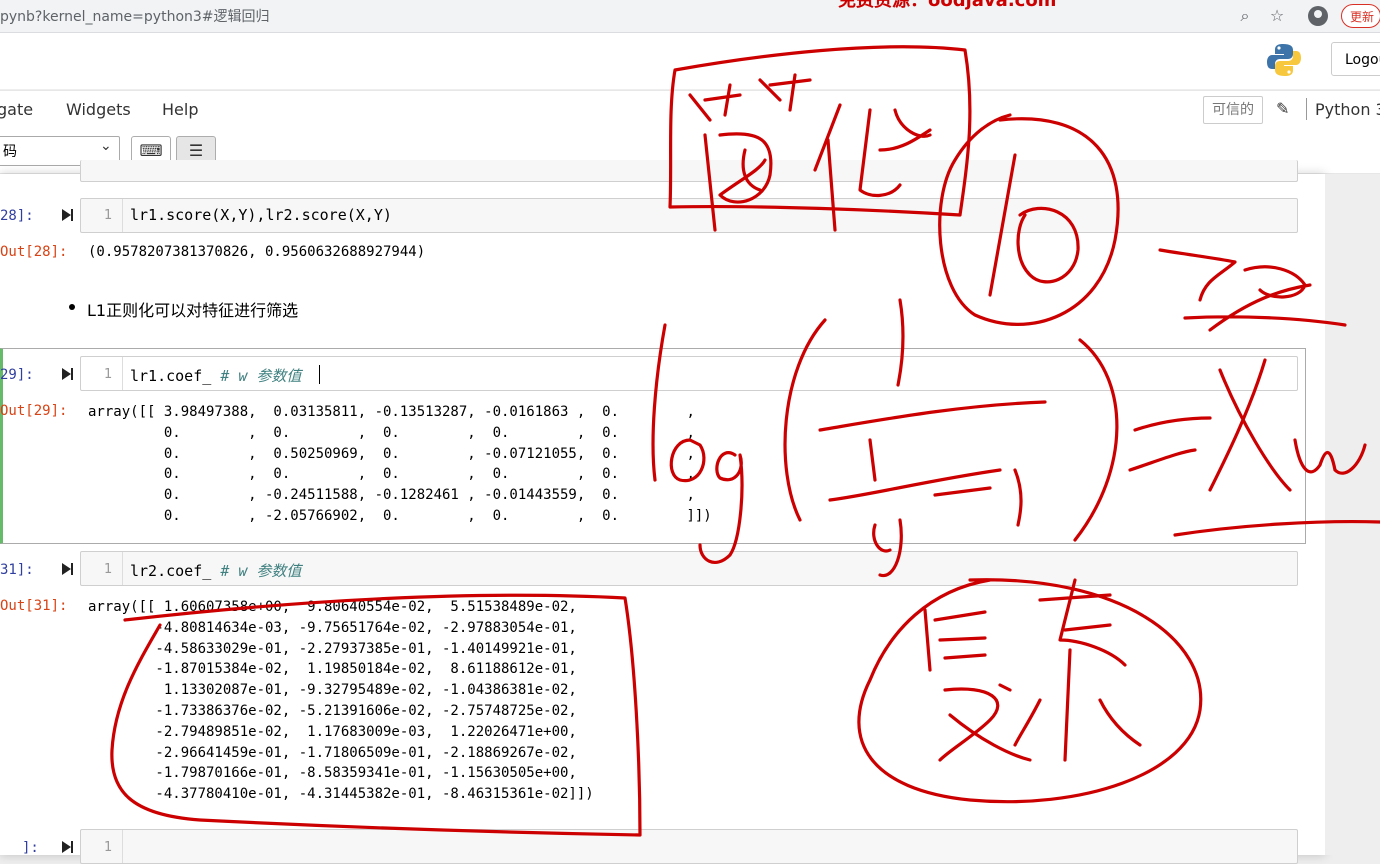 The height and width of the screenshot is (864, 1380). I want to click on prev-cell-input, so click(689, 171).